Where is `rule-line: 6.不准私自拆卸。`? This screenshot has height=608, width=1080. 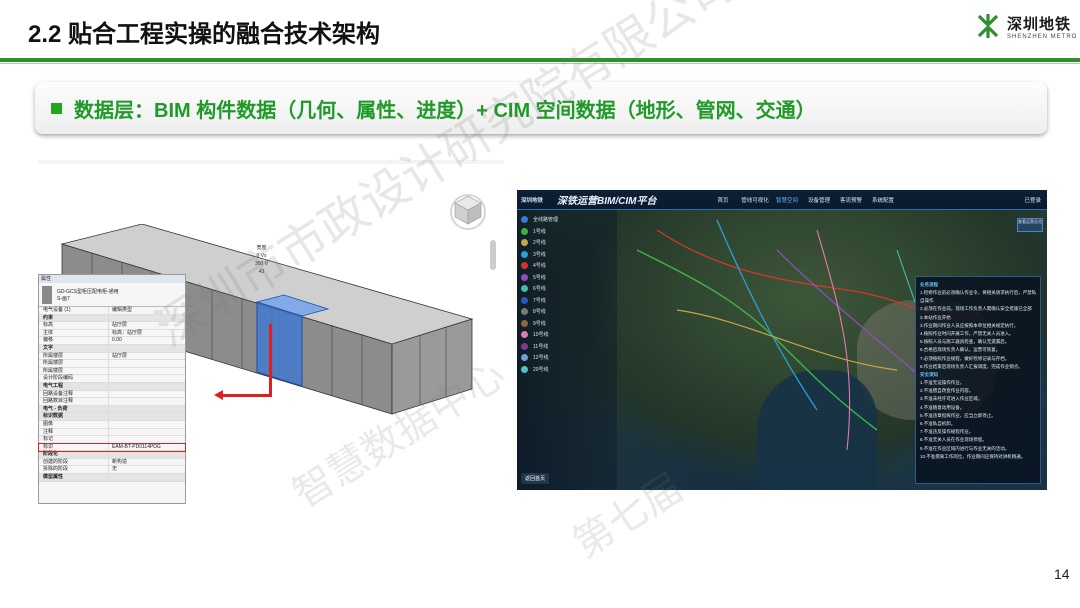
rule-line: 6.不准私自拆卸。 is located at coordinates (938, 424).